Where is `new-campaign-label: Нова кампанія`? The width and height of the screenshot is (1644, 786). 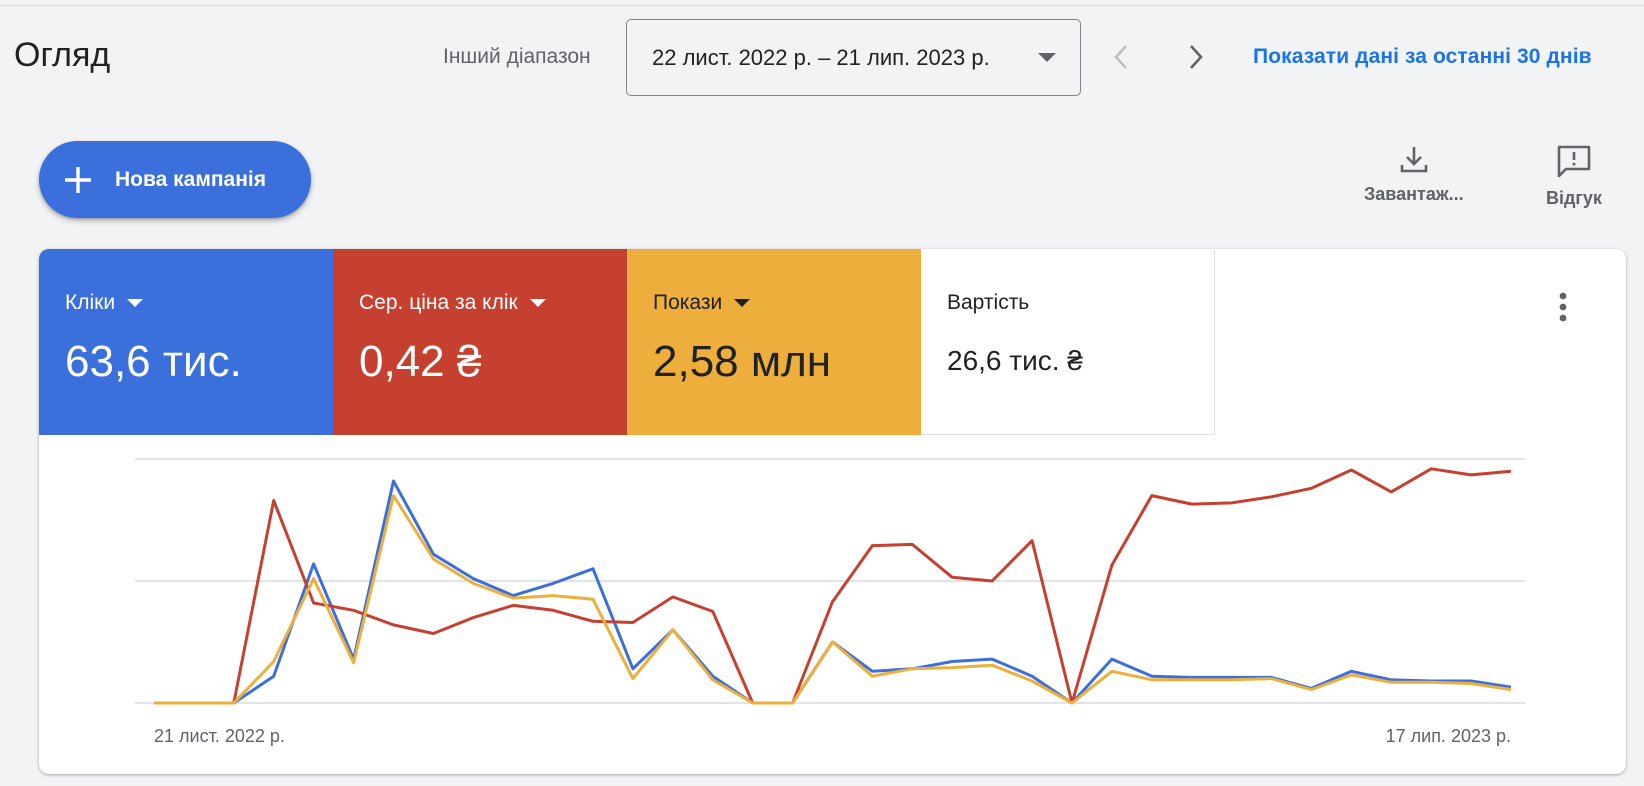
new-campaign-label: Нова кампанія is located at coordinates (190, 179).